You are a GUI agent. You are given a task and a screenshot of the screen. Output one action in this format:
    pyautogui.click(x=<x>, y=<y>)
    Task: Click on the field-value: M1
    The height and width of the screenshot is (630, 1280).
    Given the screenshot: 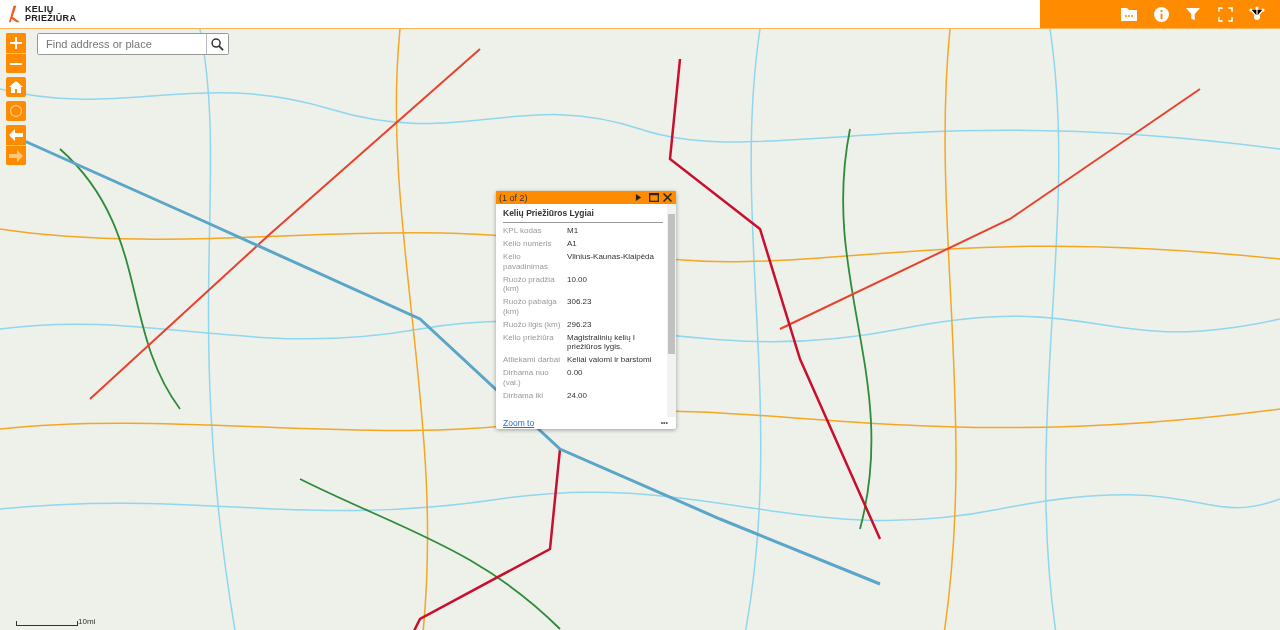 What is the action you would take?
    pyautogui.click(x=573, y=231)
    